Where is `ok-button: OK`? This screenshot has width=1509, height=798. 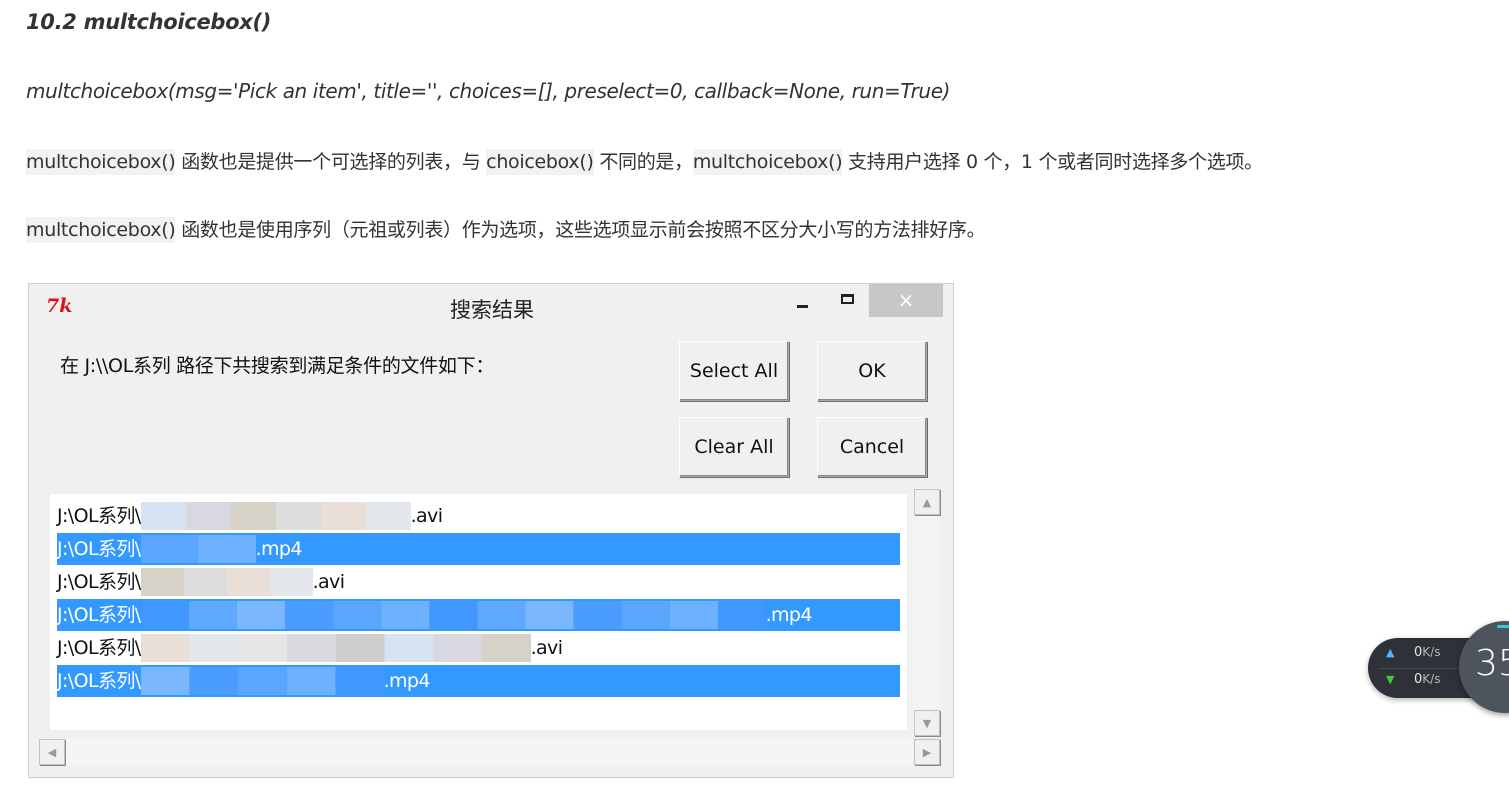
ok-button: OK is located at coordinates (872, 371).